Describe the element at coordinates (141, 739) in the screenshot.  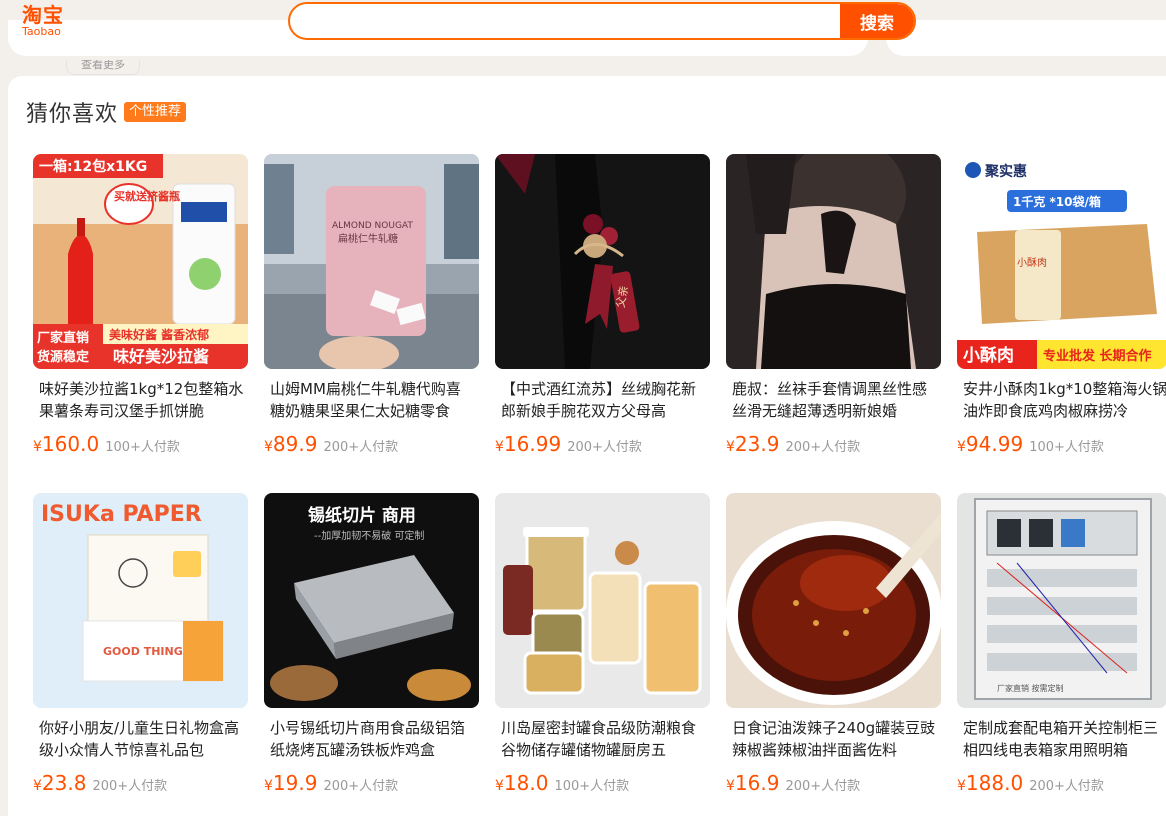
I see `product-title: 你好小朋友/儿童生日礼物盒高级小众情人节惊喜礼品包` at that location.